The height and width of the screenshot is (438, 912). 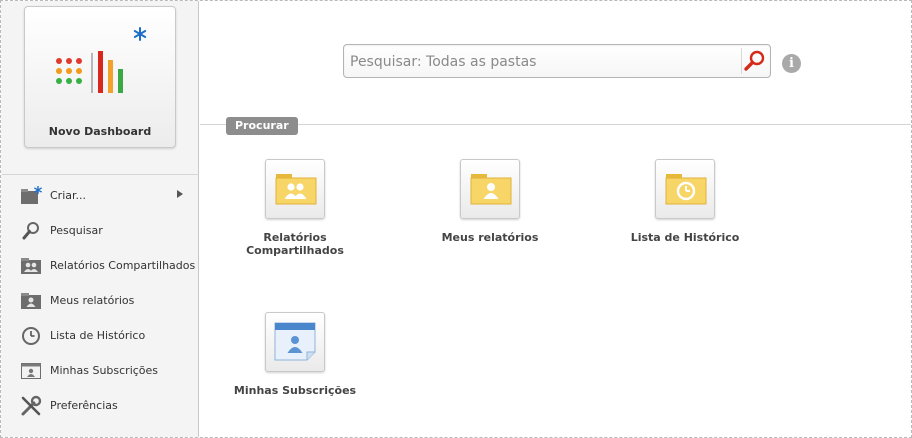 What do you see at coordinates (104, 370) in the screenshot?
I see `sidebar-item-label: Minhas Subscrições` at bounding box center [104, 370].